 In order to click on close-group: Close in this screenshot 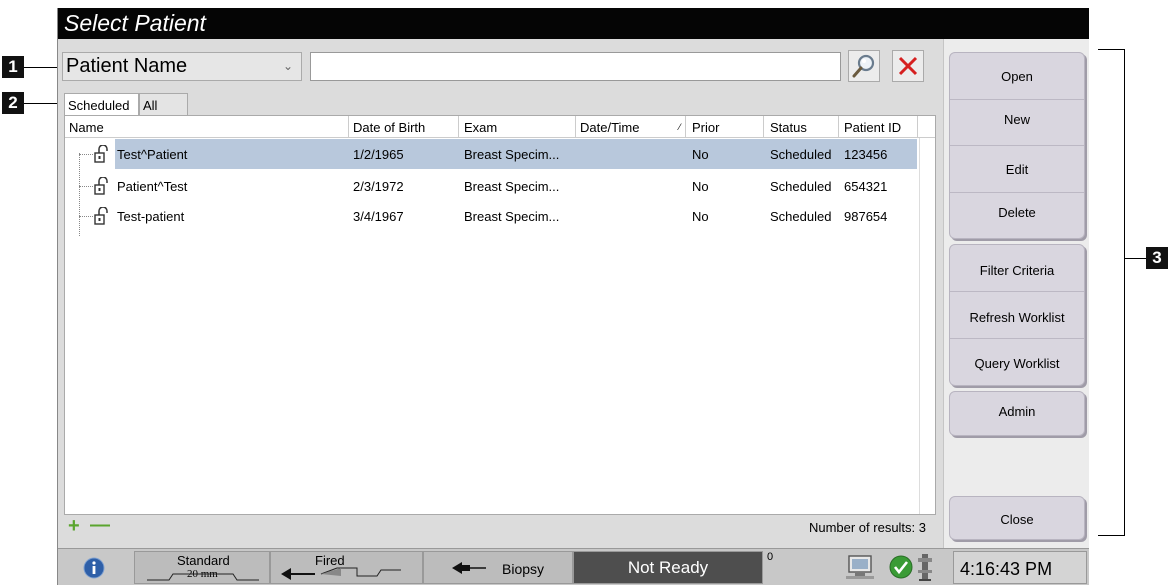, I will do `click(1017, 518)`.